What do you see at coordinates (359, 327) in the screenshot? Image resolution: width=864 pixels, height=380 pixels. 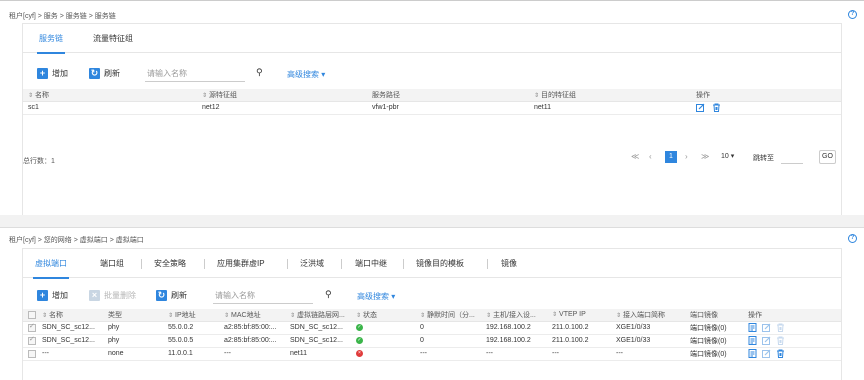 I see `status-ok-icon: ✓` at bounding box center [359, 327].